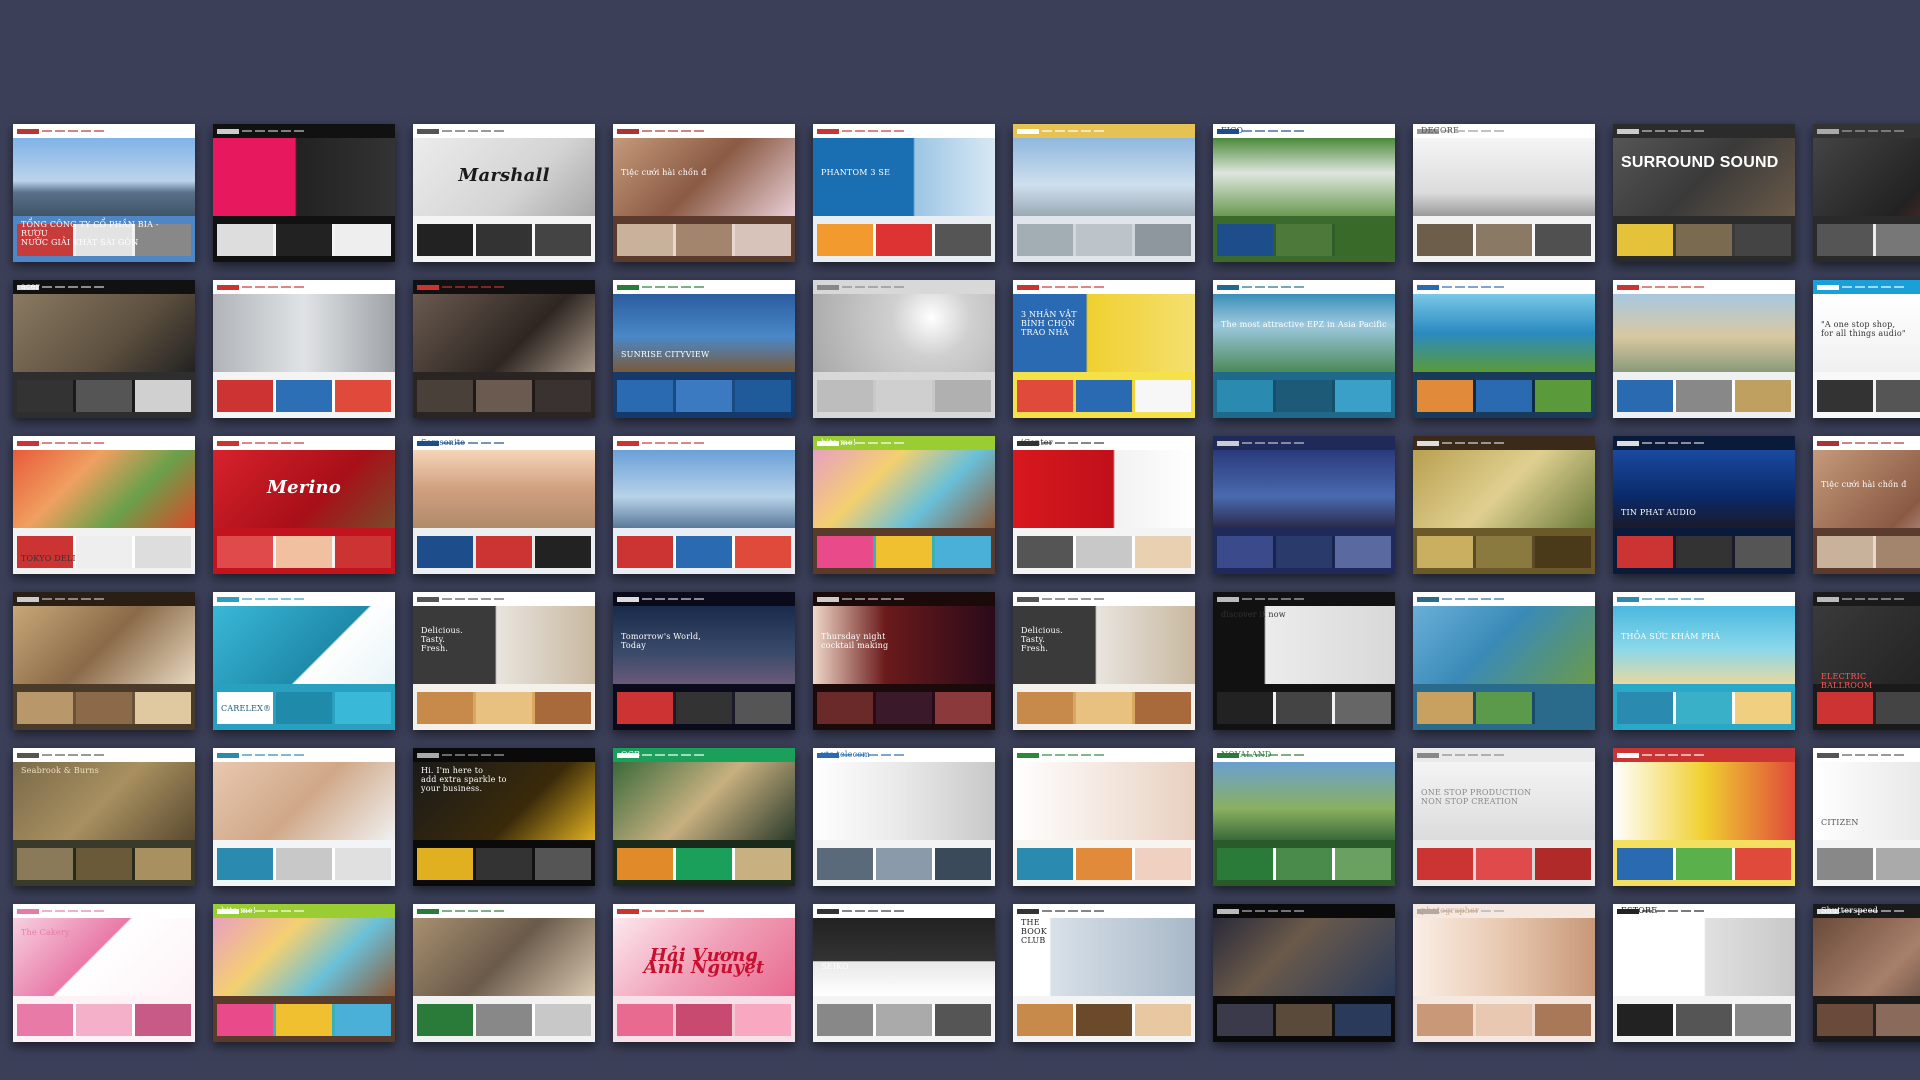 This screenshot has width=1920, height=1080. Describe the element at coordinates (104, 349) in the screenshot. I see `website-thumbnail-acer-laptop: acer` at that location.